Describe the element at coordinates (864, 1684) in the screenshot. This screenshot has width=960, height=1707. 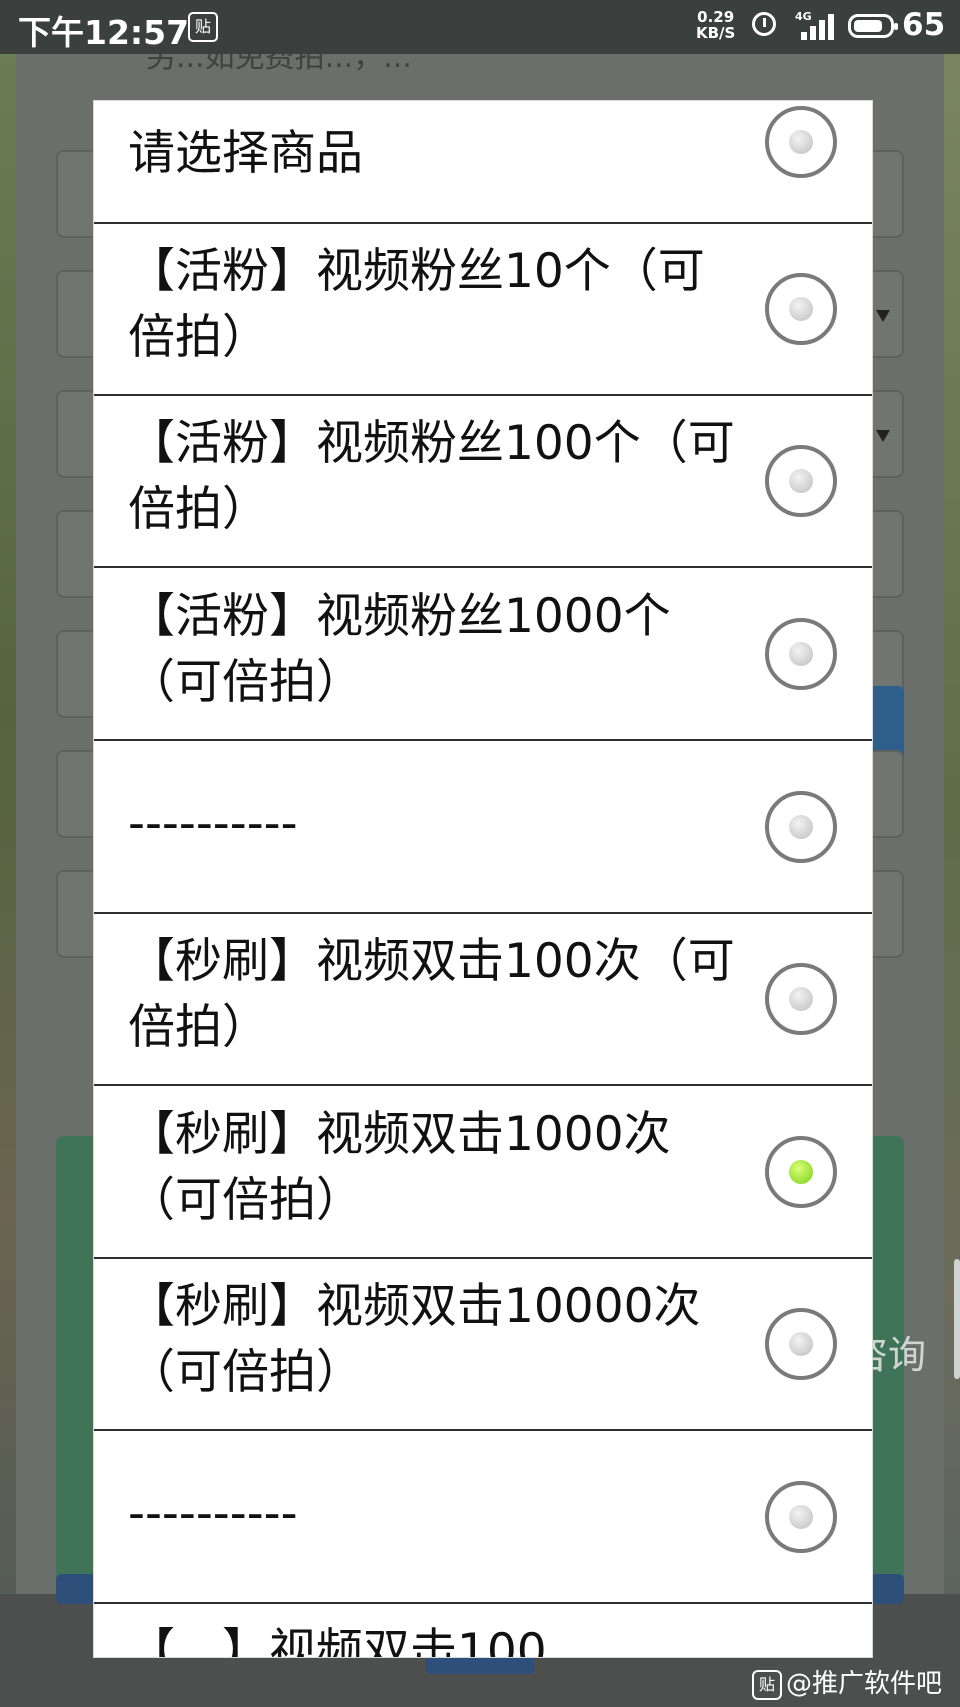
I see `watermark-text: @推广软件吧` at that location.